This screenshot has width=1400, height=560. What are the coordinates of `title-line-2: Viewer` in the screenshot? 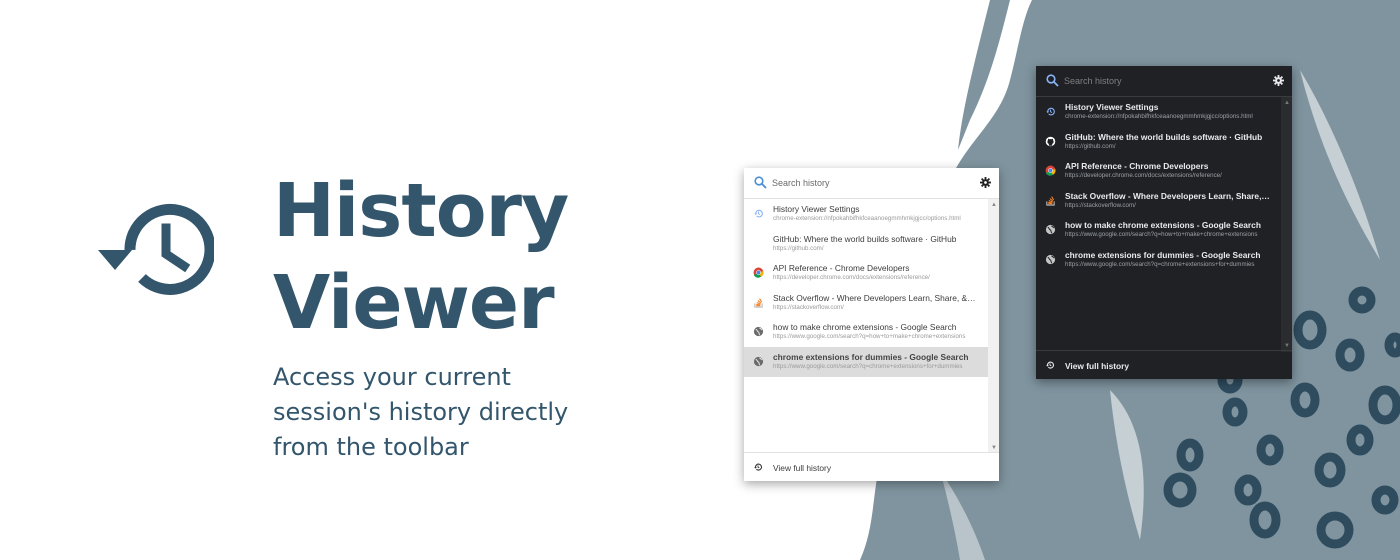 It's located at (414, 303).